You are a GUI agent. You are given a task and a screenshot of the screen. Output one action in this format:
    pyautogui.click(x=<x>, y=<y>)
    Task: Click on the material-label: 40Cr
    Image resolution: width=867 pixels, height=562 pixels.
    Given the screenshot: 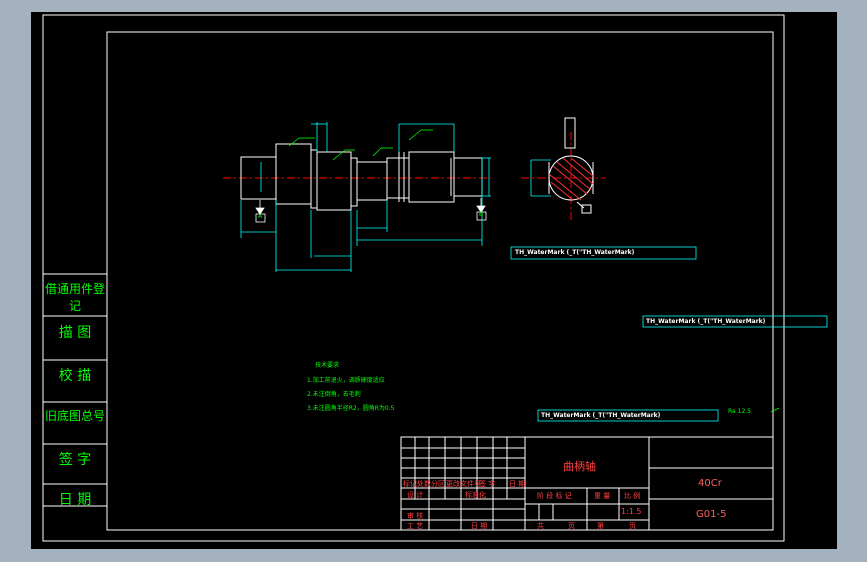 What is the action you would take?
    pyautogui.click(x=710, y=483)
    